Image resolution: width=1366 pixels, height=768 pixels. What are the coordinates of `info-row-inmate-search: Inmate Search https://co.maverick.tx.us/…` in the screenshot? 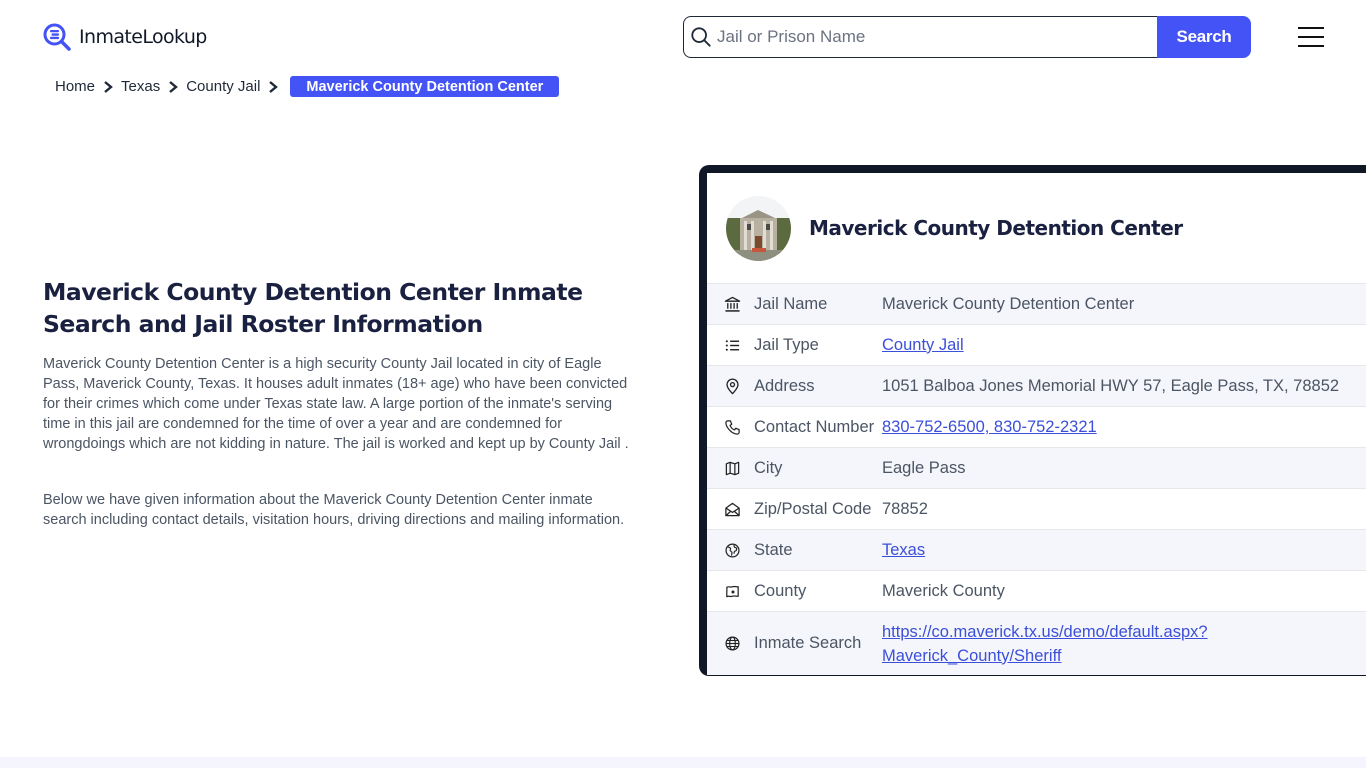 It's located at (1036, 643).